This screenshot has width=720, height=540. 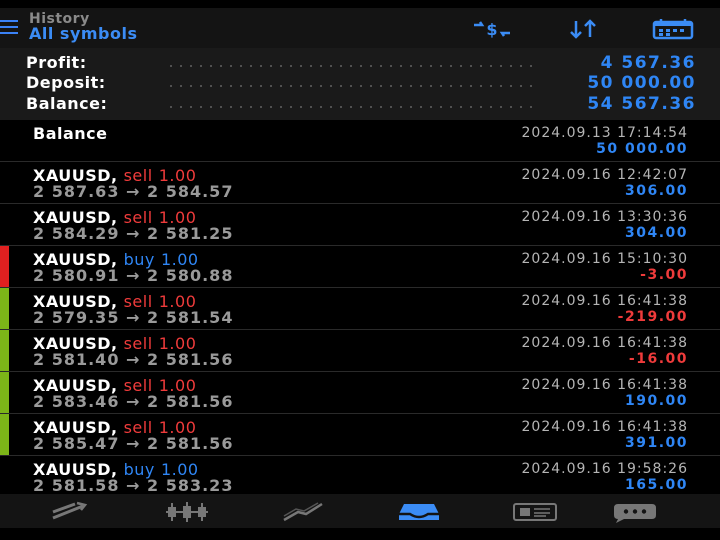 I want to click on deal-prices: 2 587.63 → 2 584.57, so click(x=133, y=191).